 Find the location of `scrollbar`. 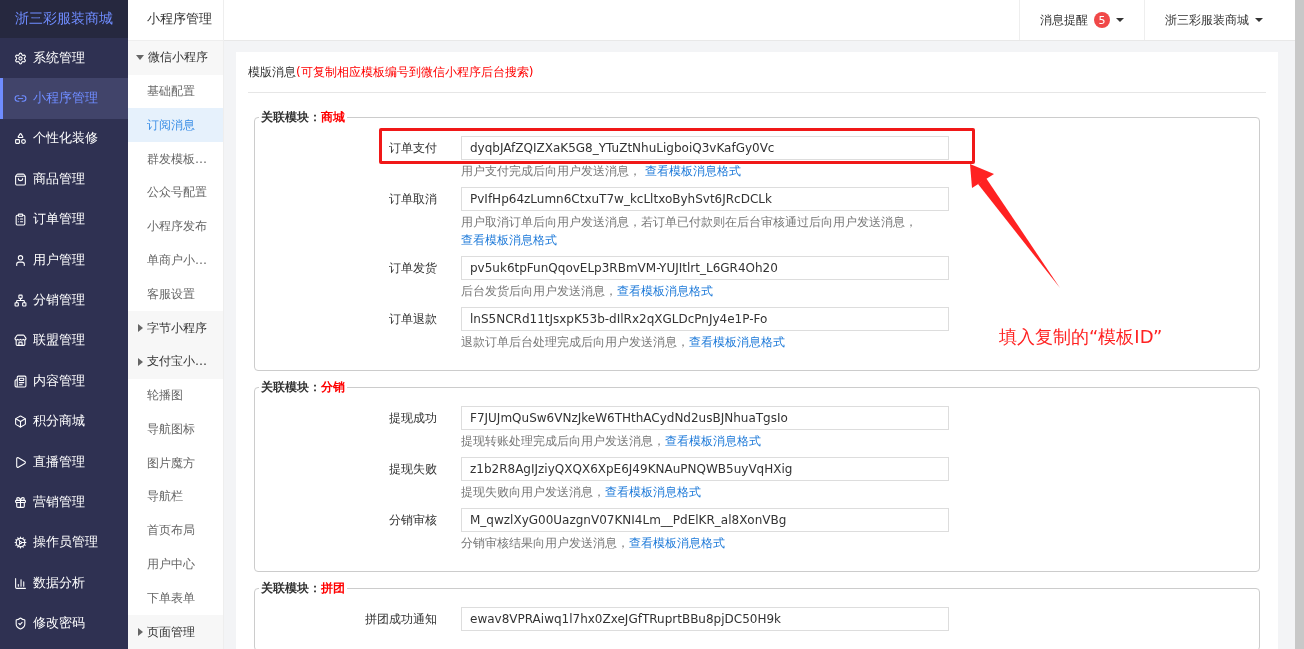

scrollbar is located at coordinates (1299, 324).